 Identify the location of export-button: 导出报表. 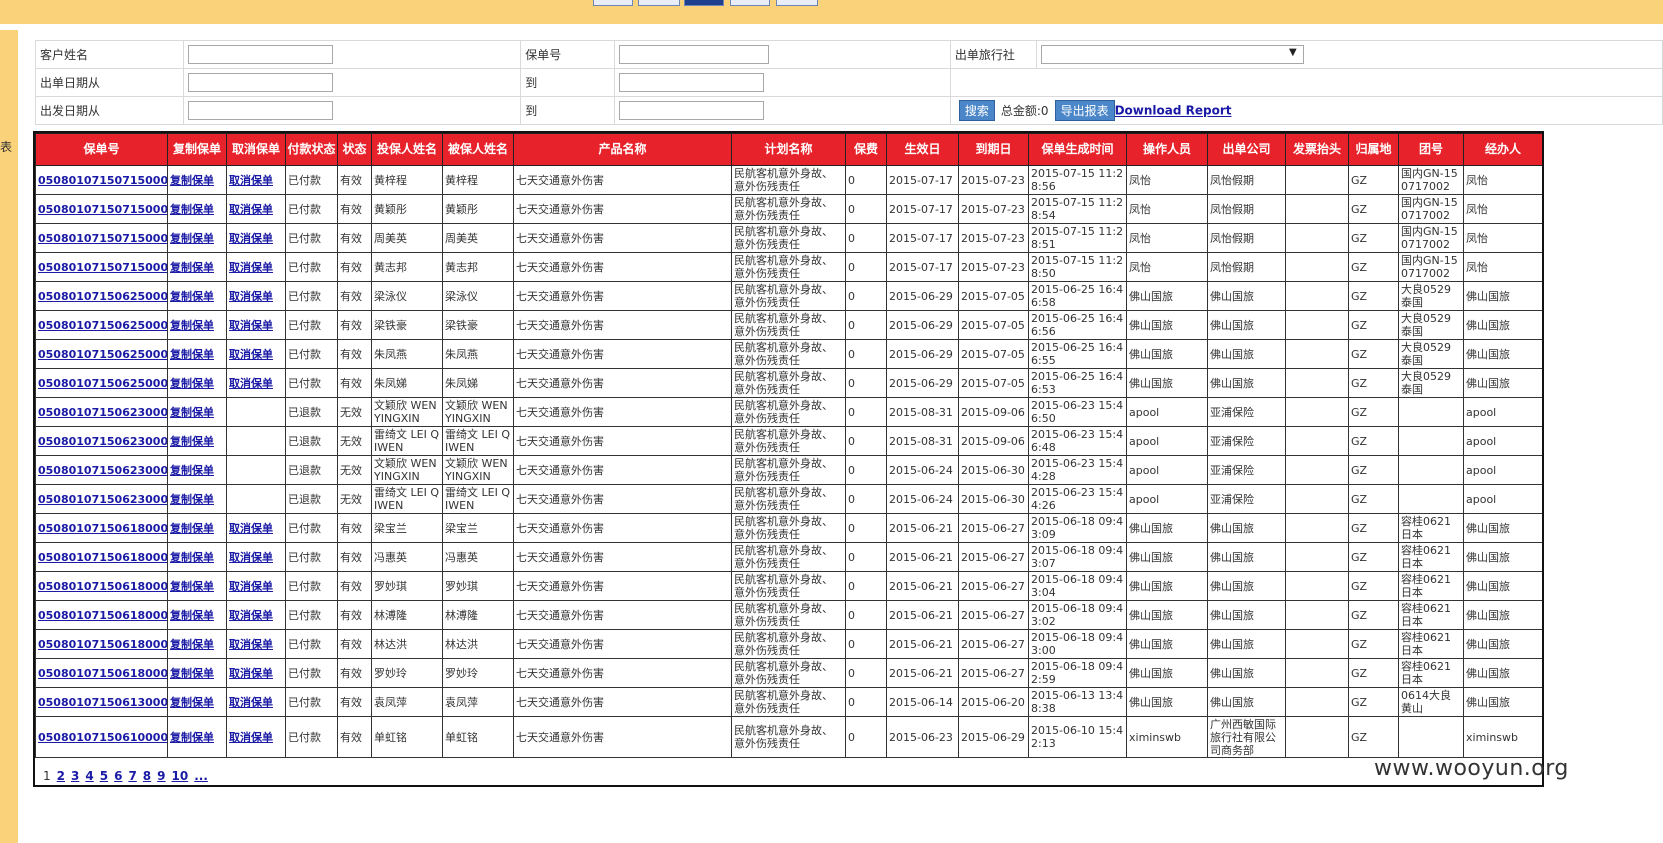
(1084, 110).